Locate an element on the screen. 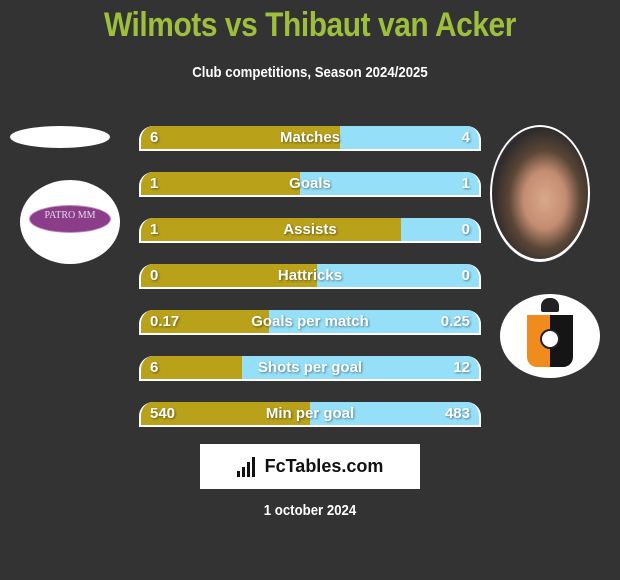  brand-name: FcTables.com is located at coordinates (324, 466).